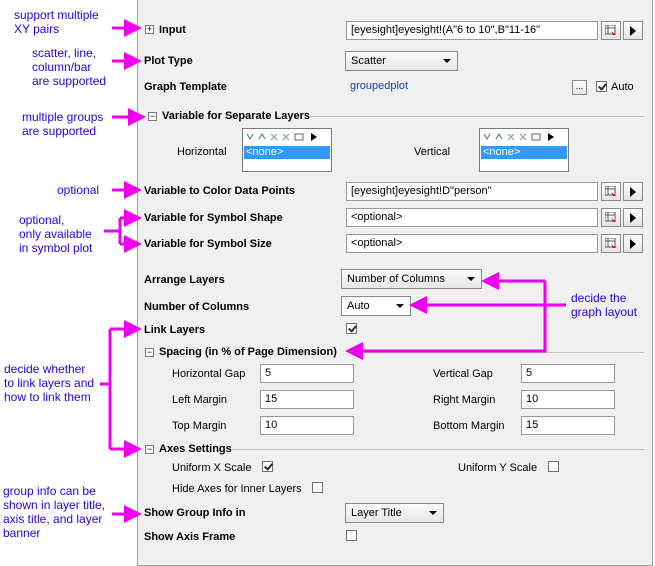 The height and width of the screenshot is (566, 655). Describe the element at coordinates (446, 320) in the screenshot. I see `arrow-spacing` at that location.